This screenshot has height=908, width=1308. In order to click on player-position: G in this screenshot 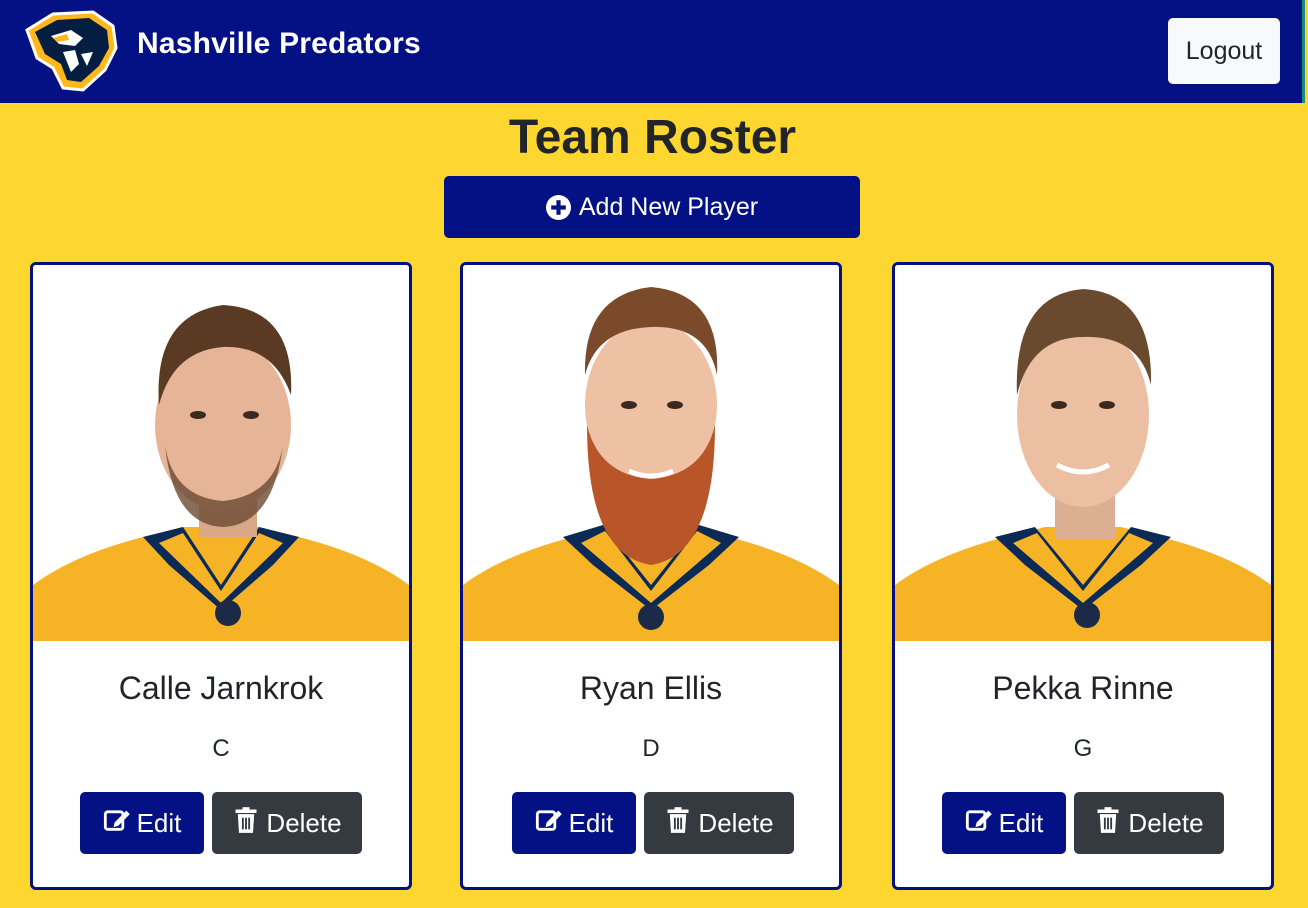, I will do `click(1083, 748)`.